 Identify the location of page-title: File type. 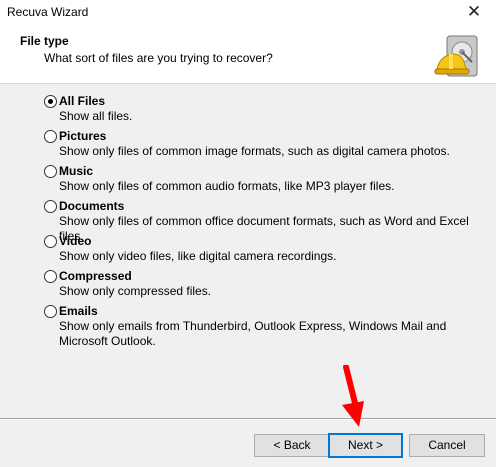
(44, 41).